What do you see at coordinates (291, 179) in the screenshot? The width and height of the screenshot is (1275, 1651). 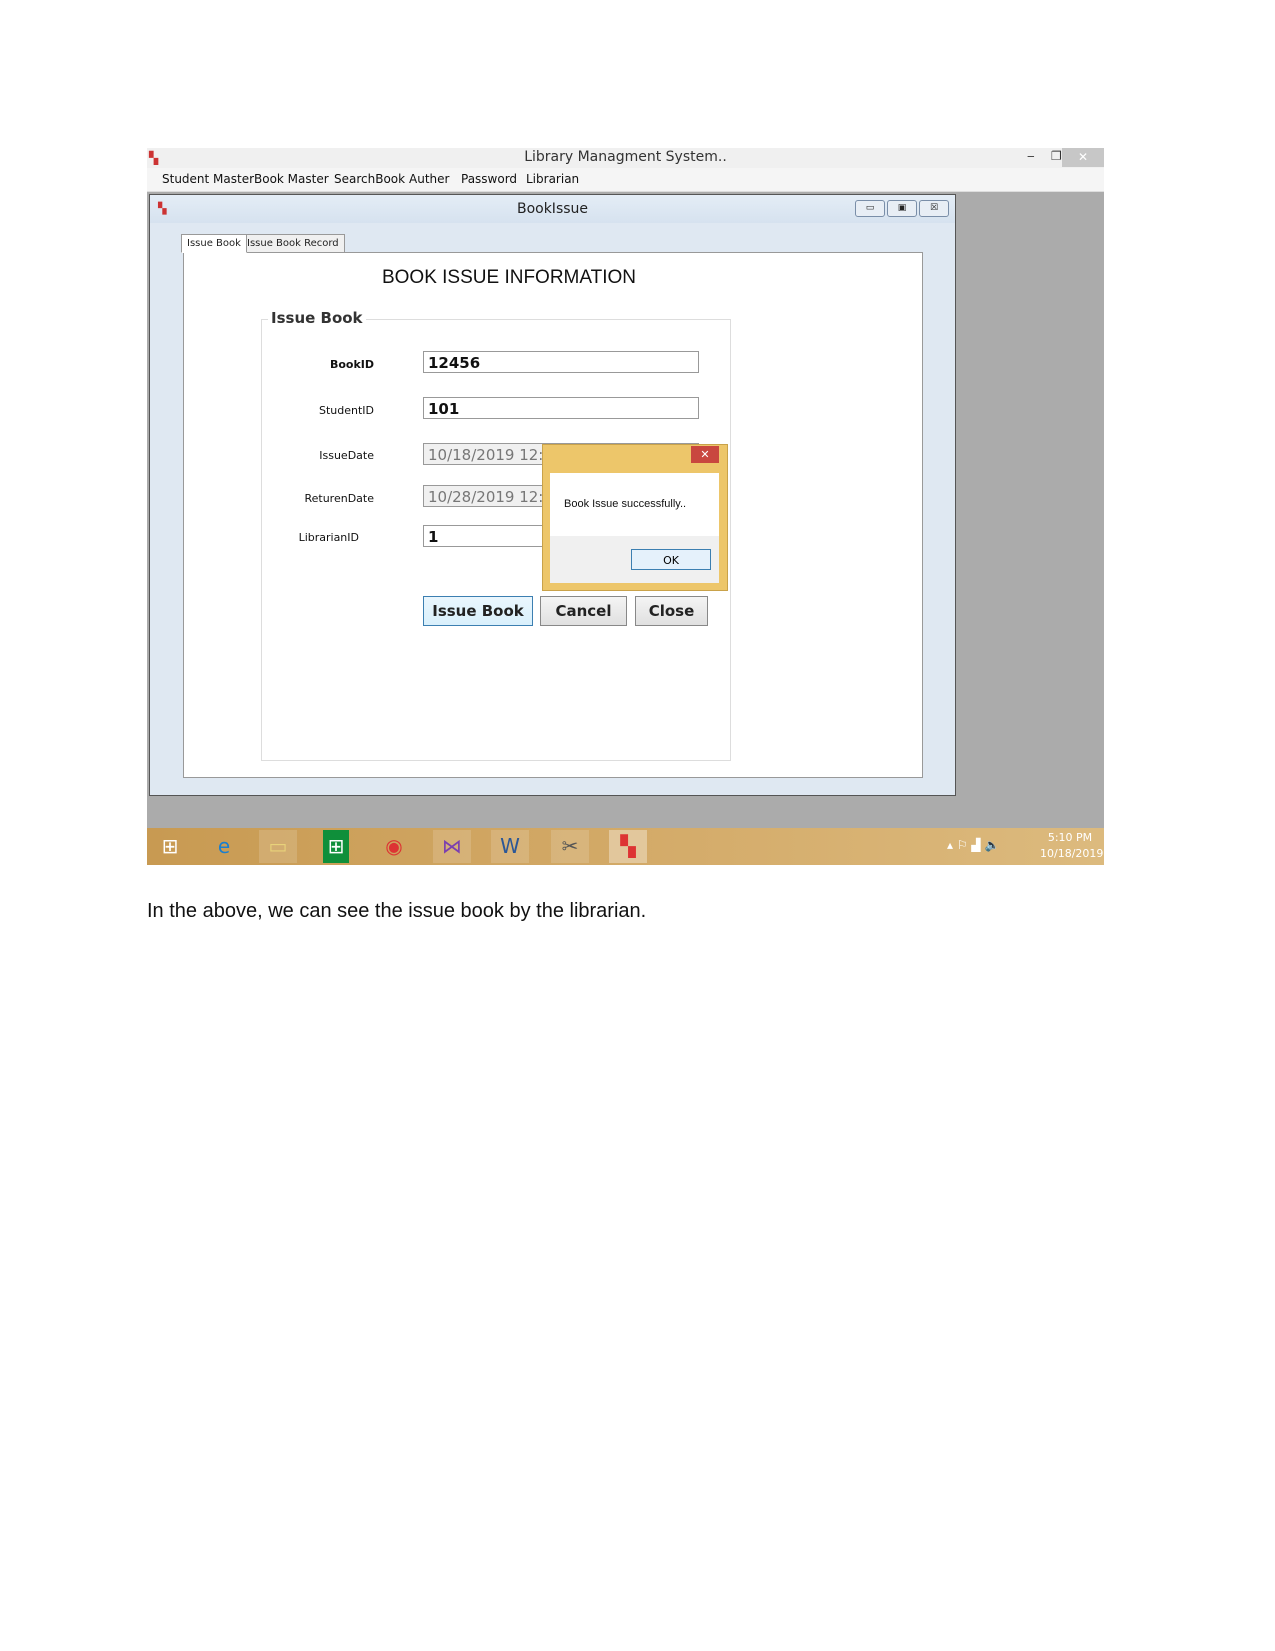 I see `menu-book-master: Book Master` at bounding box center [291, 179].